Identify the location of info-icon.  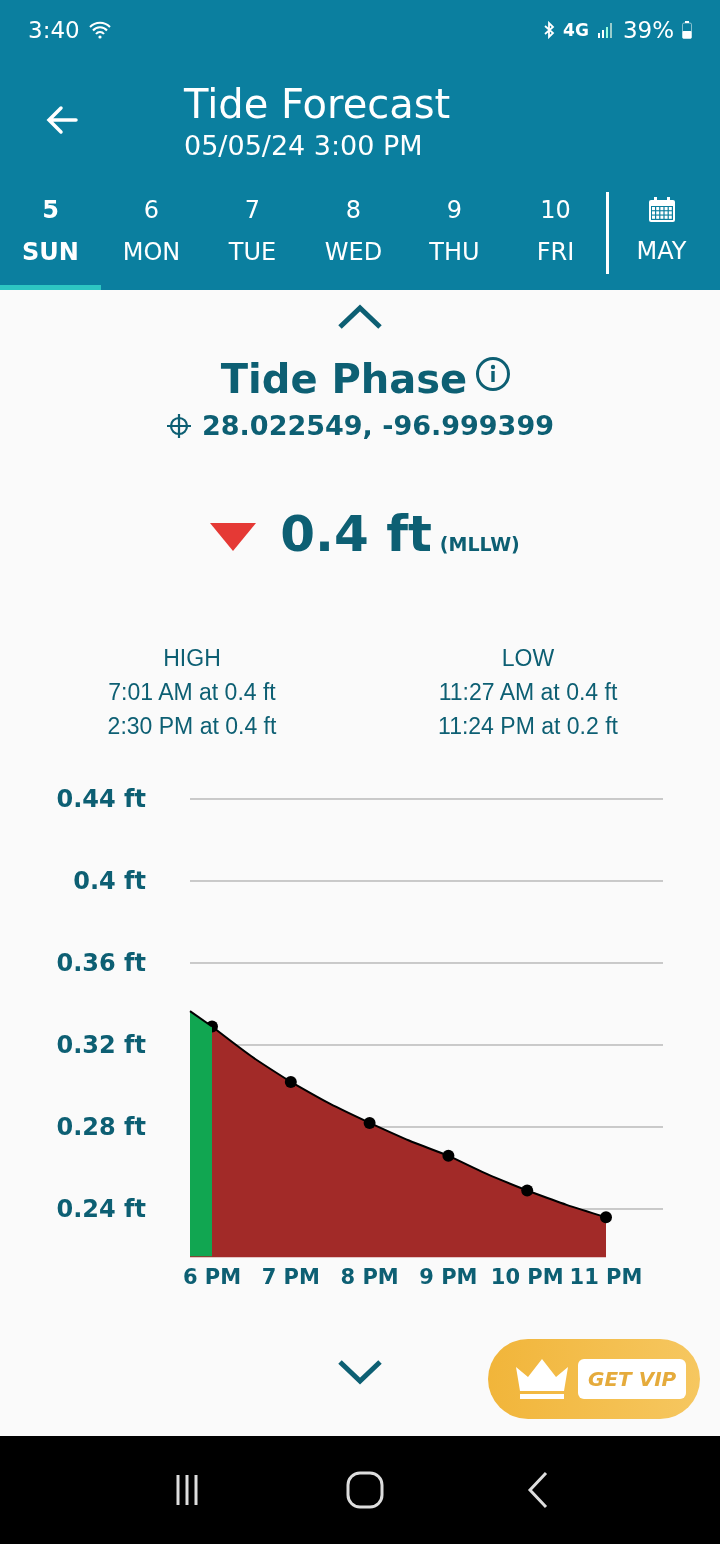
(493, 374).